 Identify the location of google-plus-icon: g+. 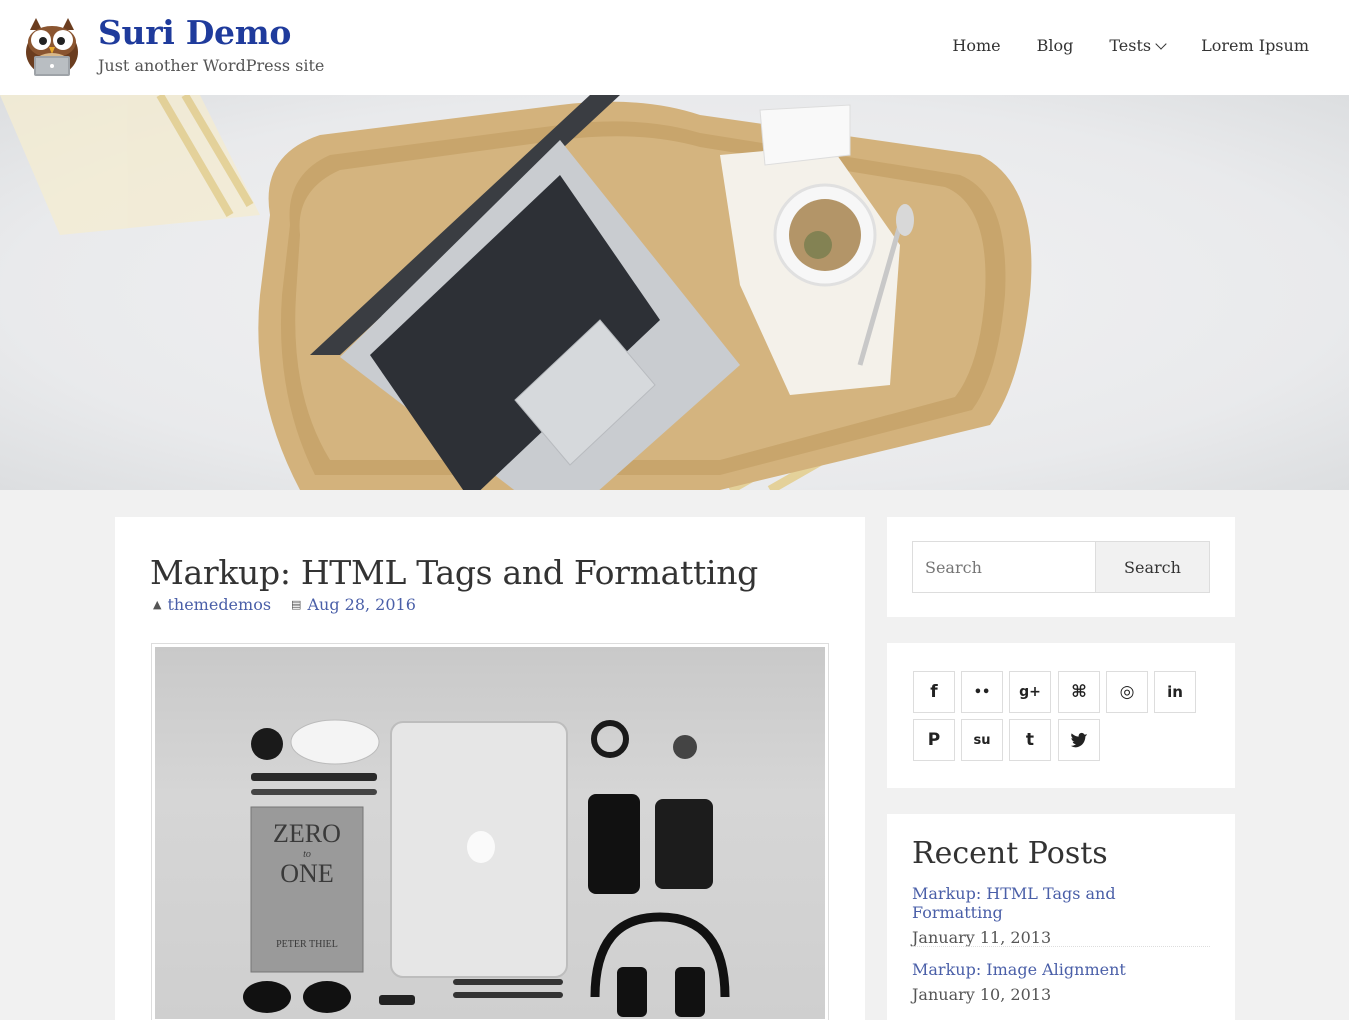
(1030, 692).